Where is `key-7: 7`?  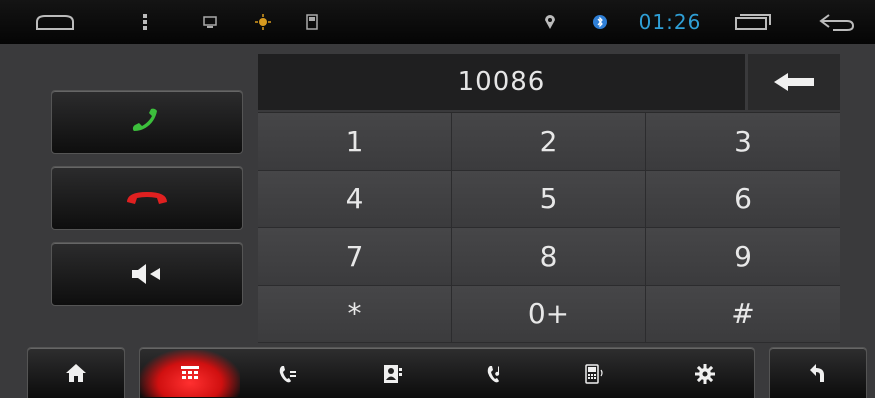 key-7: 7 is located at coordinates (355, 257).